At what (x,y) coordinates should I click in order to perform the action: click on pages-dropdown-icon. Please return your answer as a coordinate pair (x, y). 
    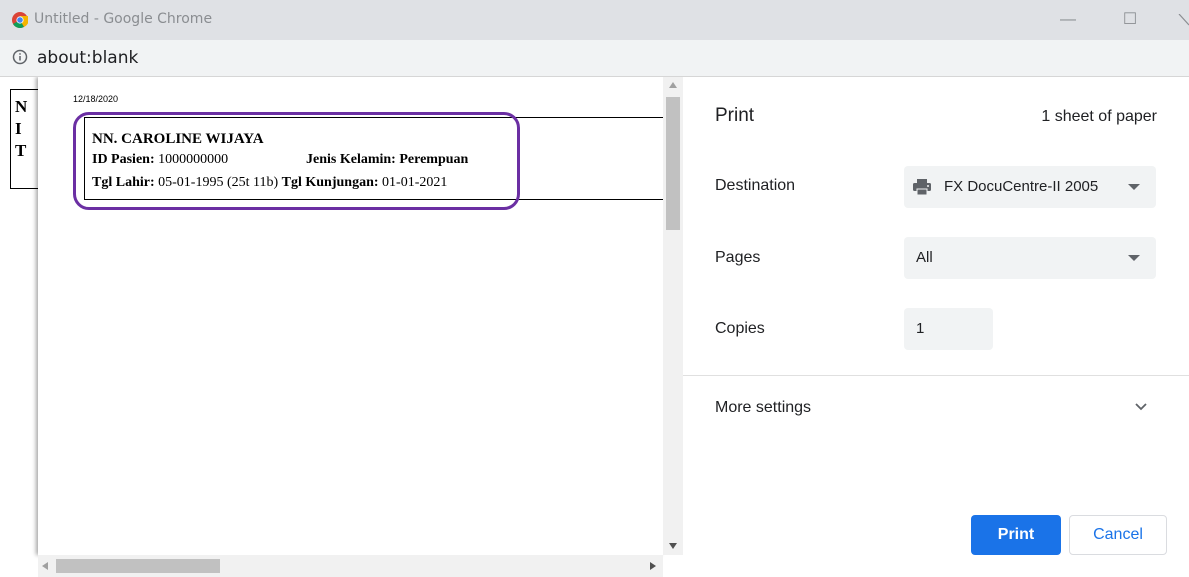
    Looking at the image, I should click on (1134, 258).